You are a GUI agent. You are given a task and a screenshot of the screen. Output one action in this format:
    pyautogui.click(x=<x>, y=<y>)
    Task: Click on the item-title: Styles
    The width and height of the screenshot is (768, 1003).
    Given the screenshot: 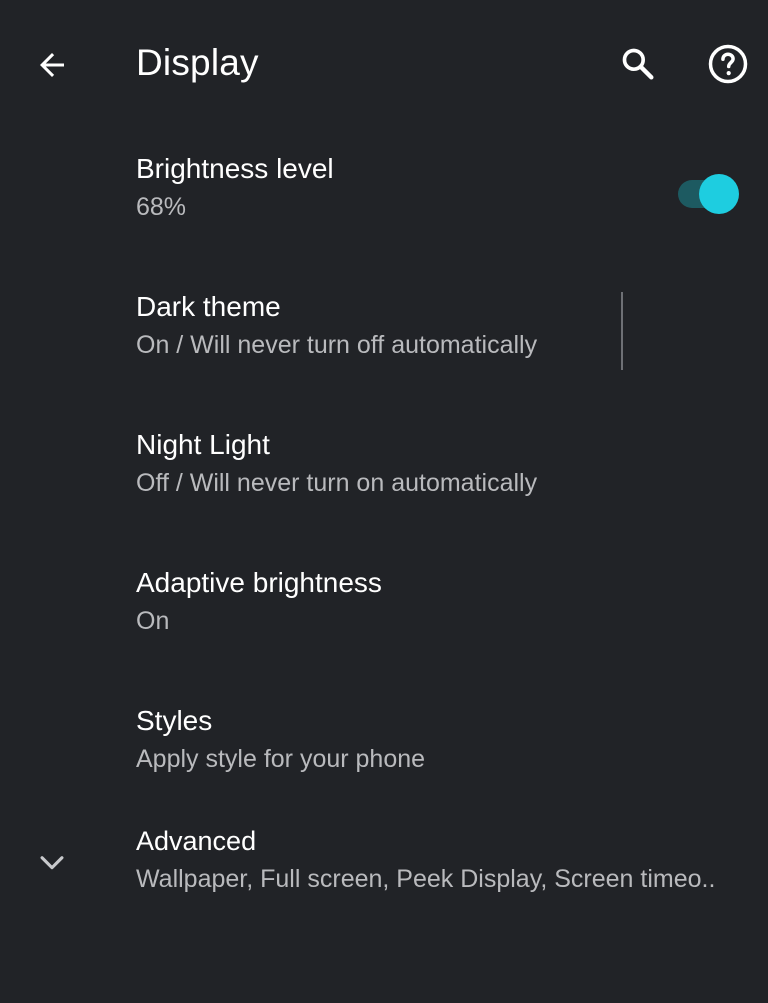 What is the action you would take?
    pyautogui.click(x=174, y=720)
    